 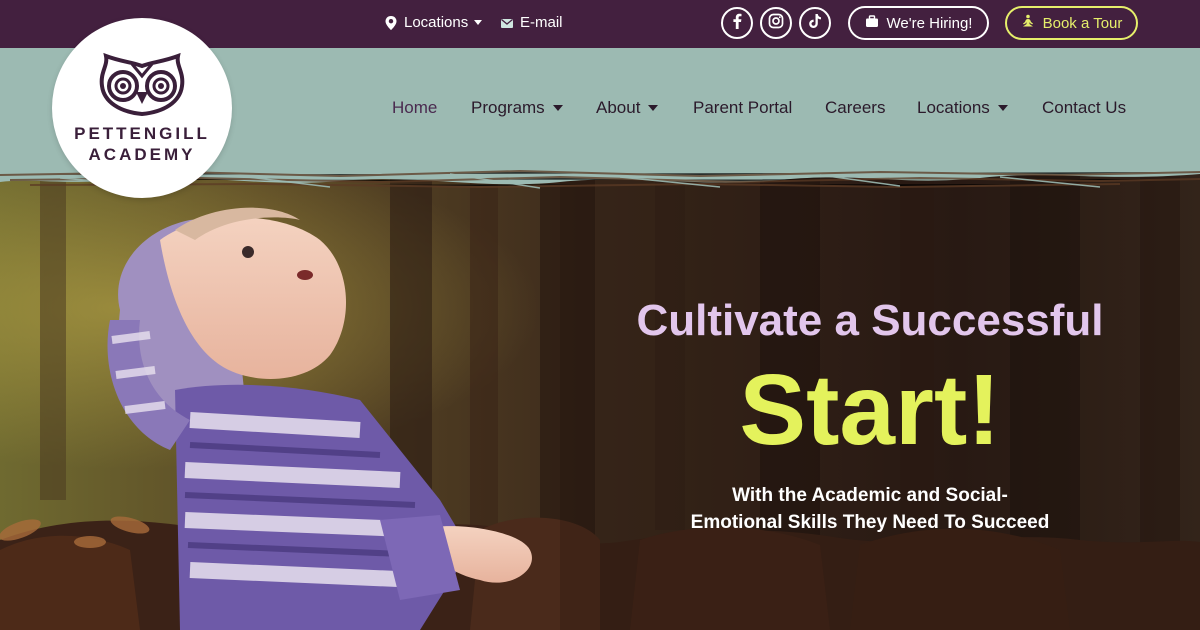 What do you see at coordinates (872, 23) in the screenshot?
I see `briefcase-icon` at bounding box center [872, 23].